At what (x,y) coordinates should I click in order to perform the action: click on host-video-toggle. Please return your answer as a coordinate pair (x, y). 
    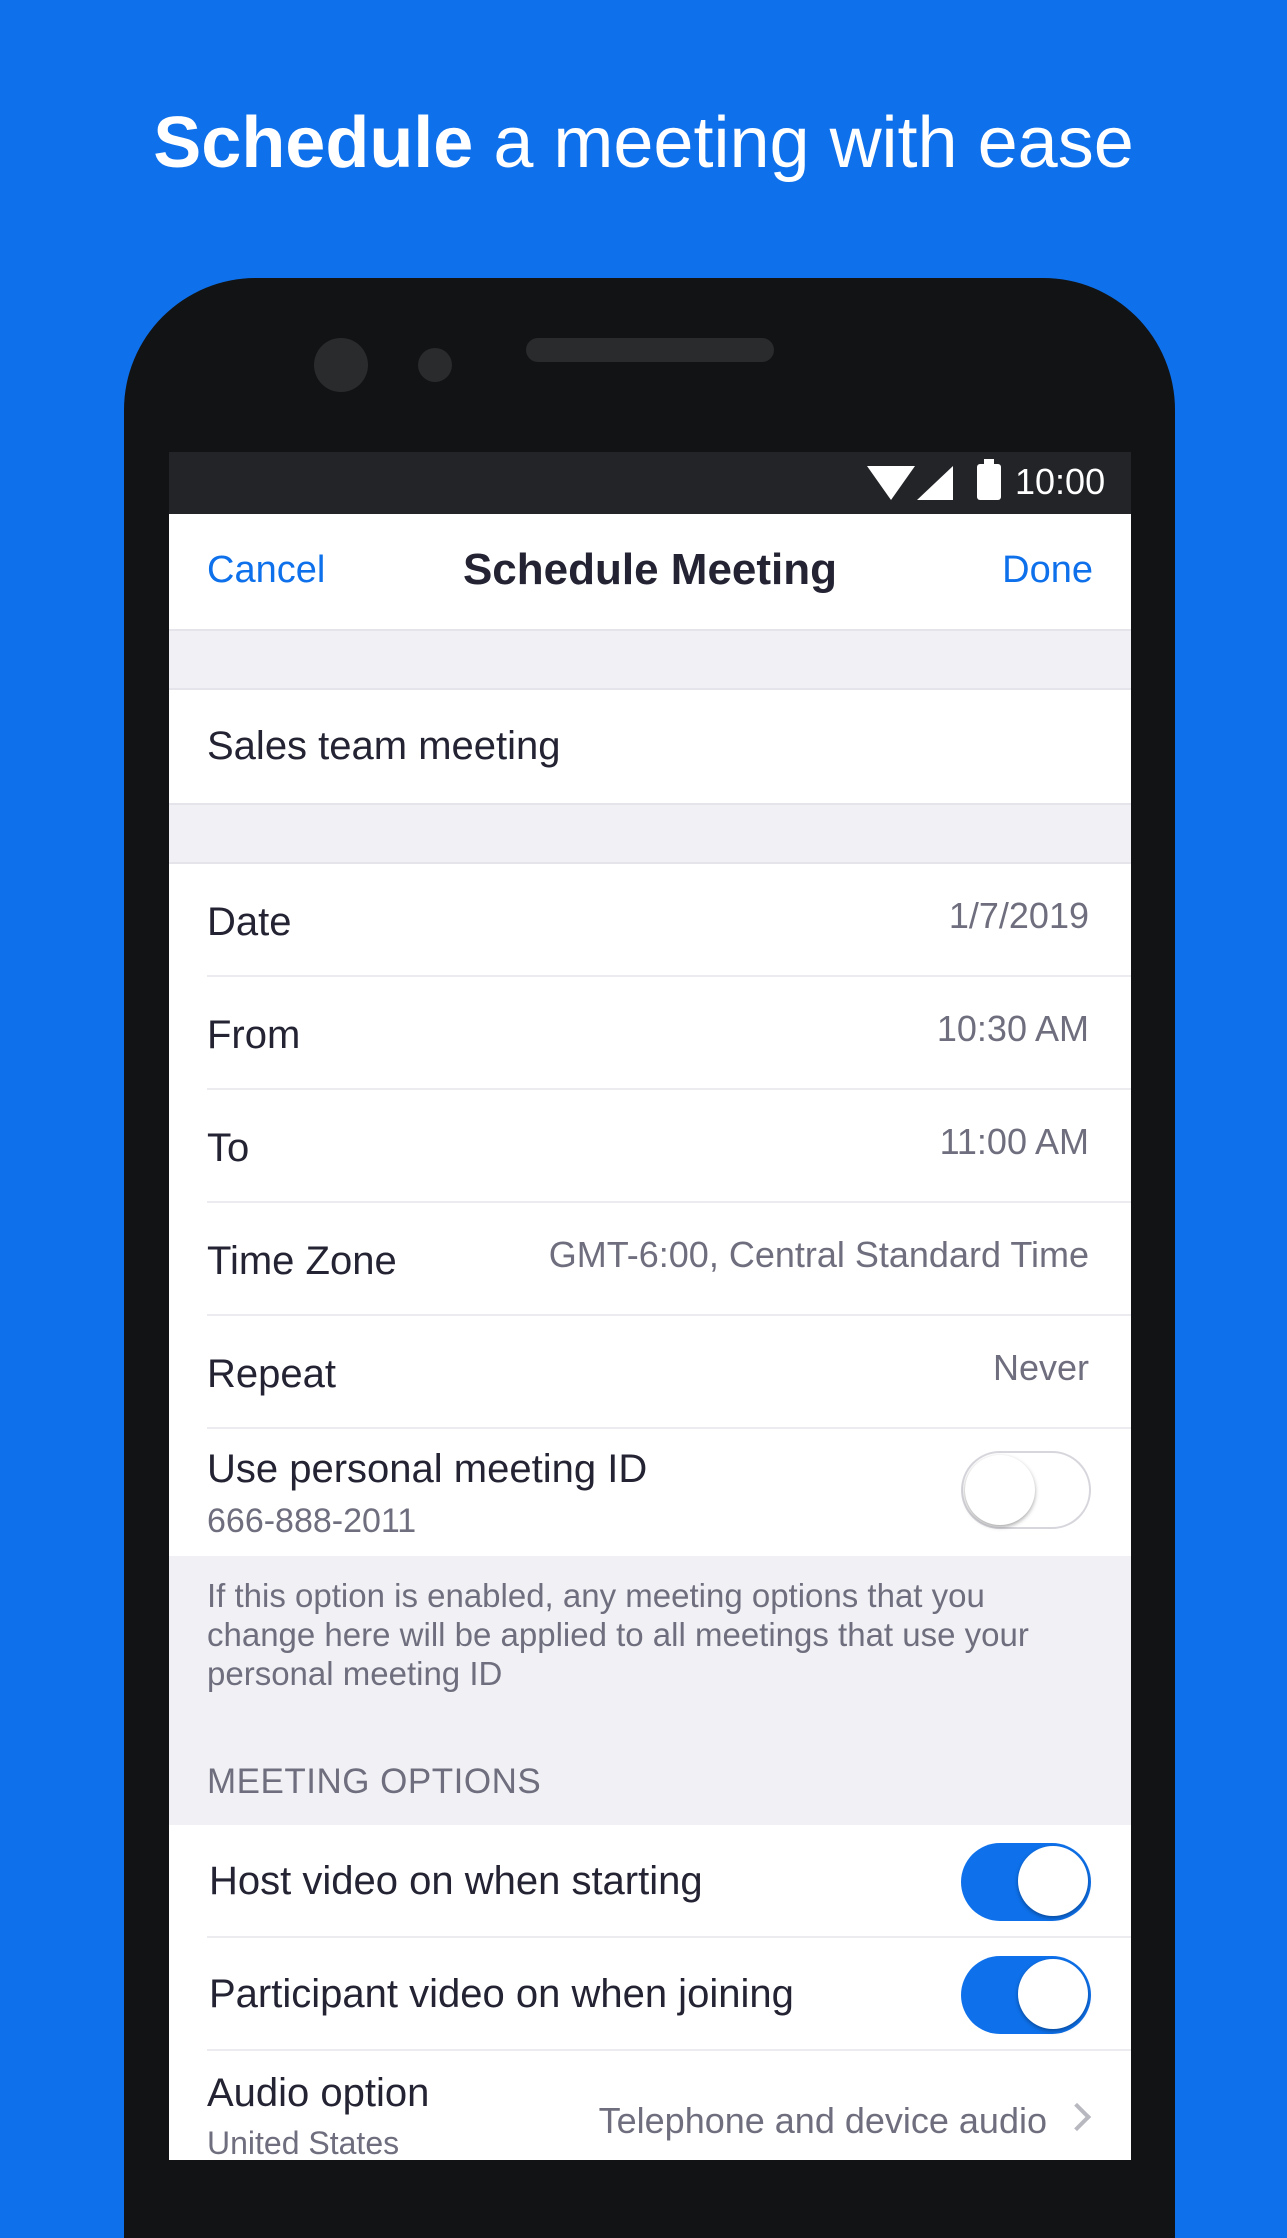
    Looking at the image, I should click on (1026, 1882).